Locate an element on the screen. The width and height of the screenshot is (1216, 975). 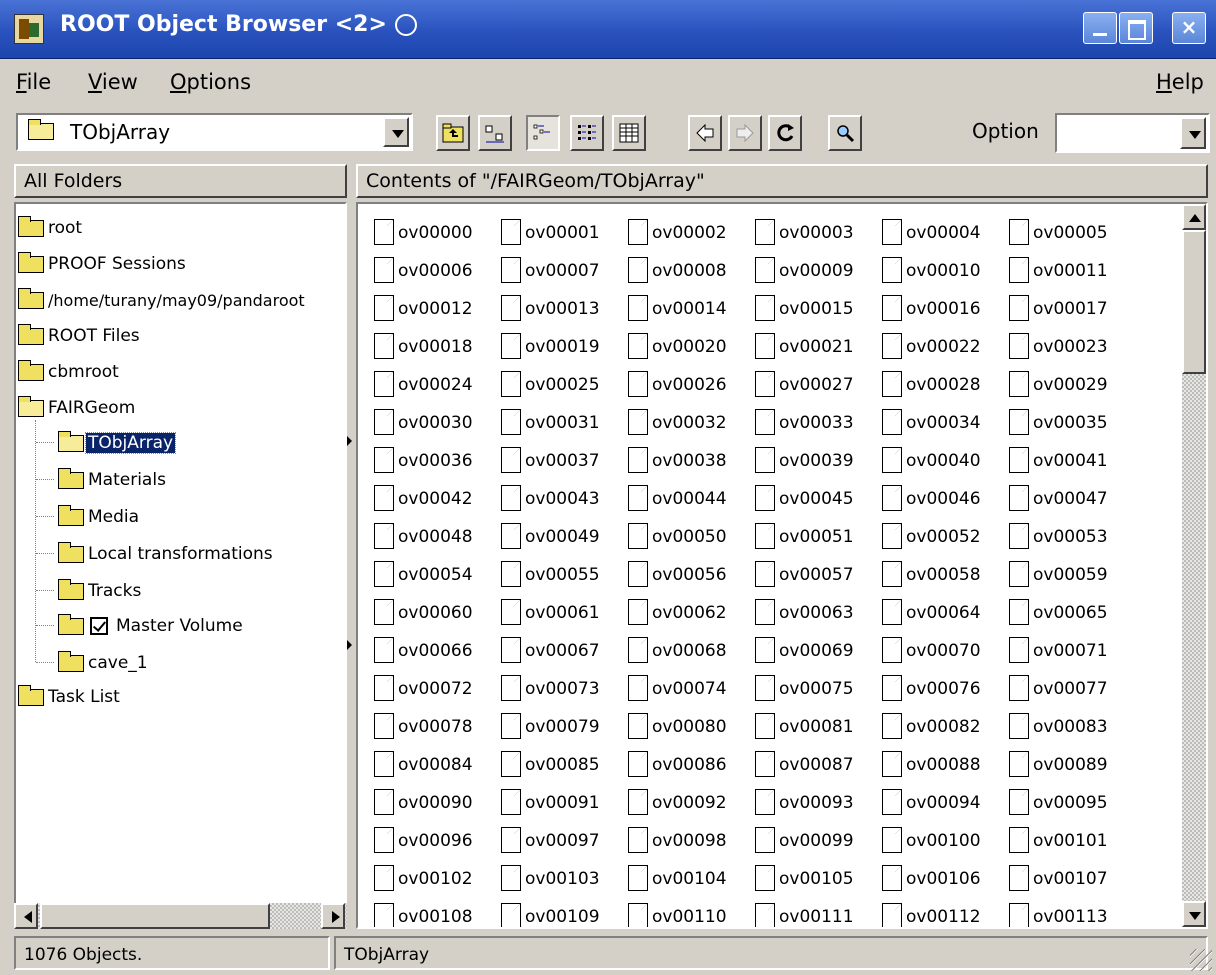
object-item: ov00032 is located at coordinates (677, 420).